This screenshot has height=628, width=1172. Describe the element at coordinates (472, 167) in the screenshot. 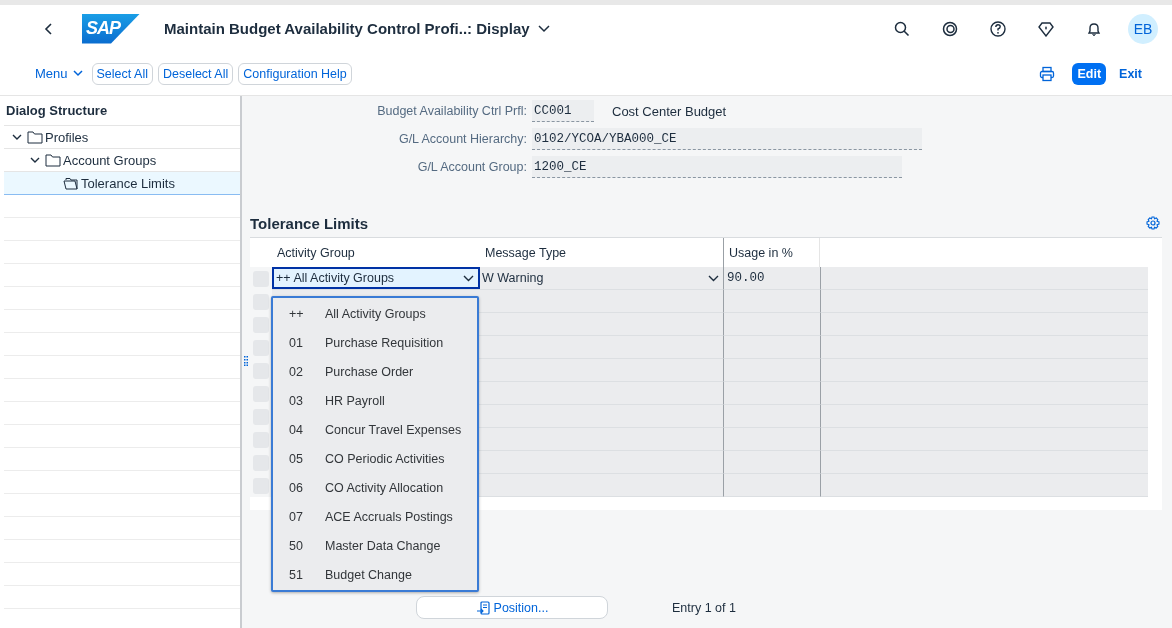

I see `field-label: G/L Account Group:` at that location.